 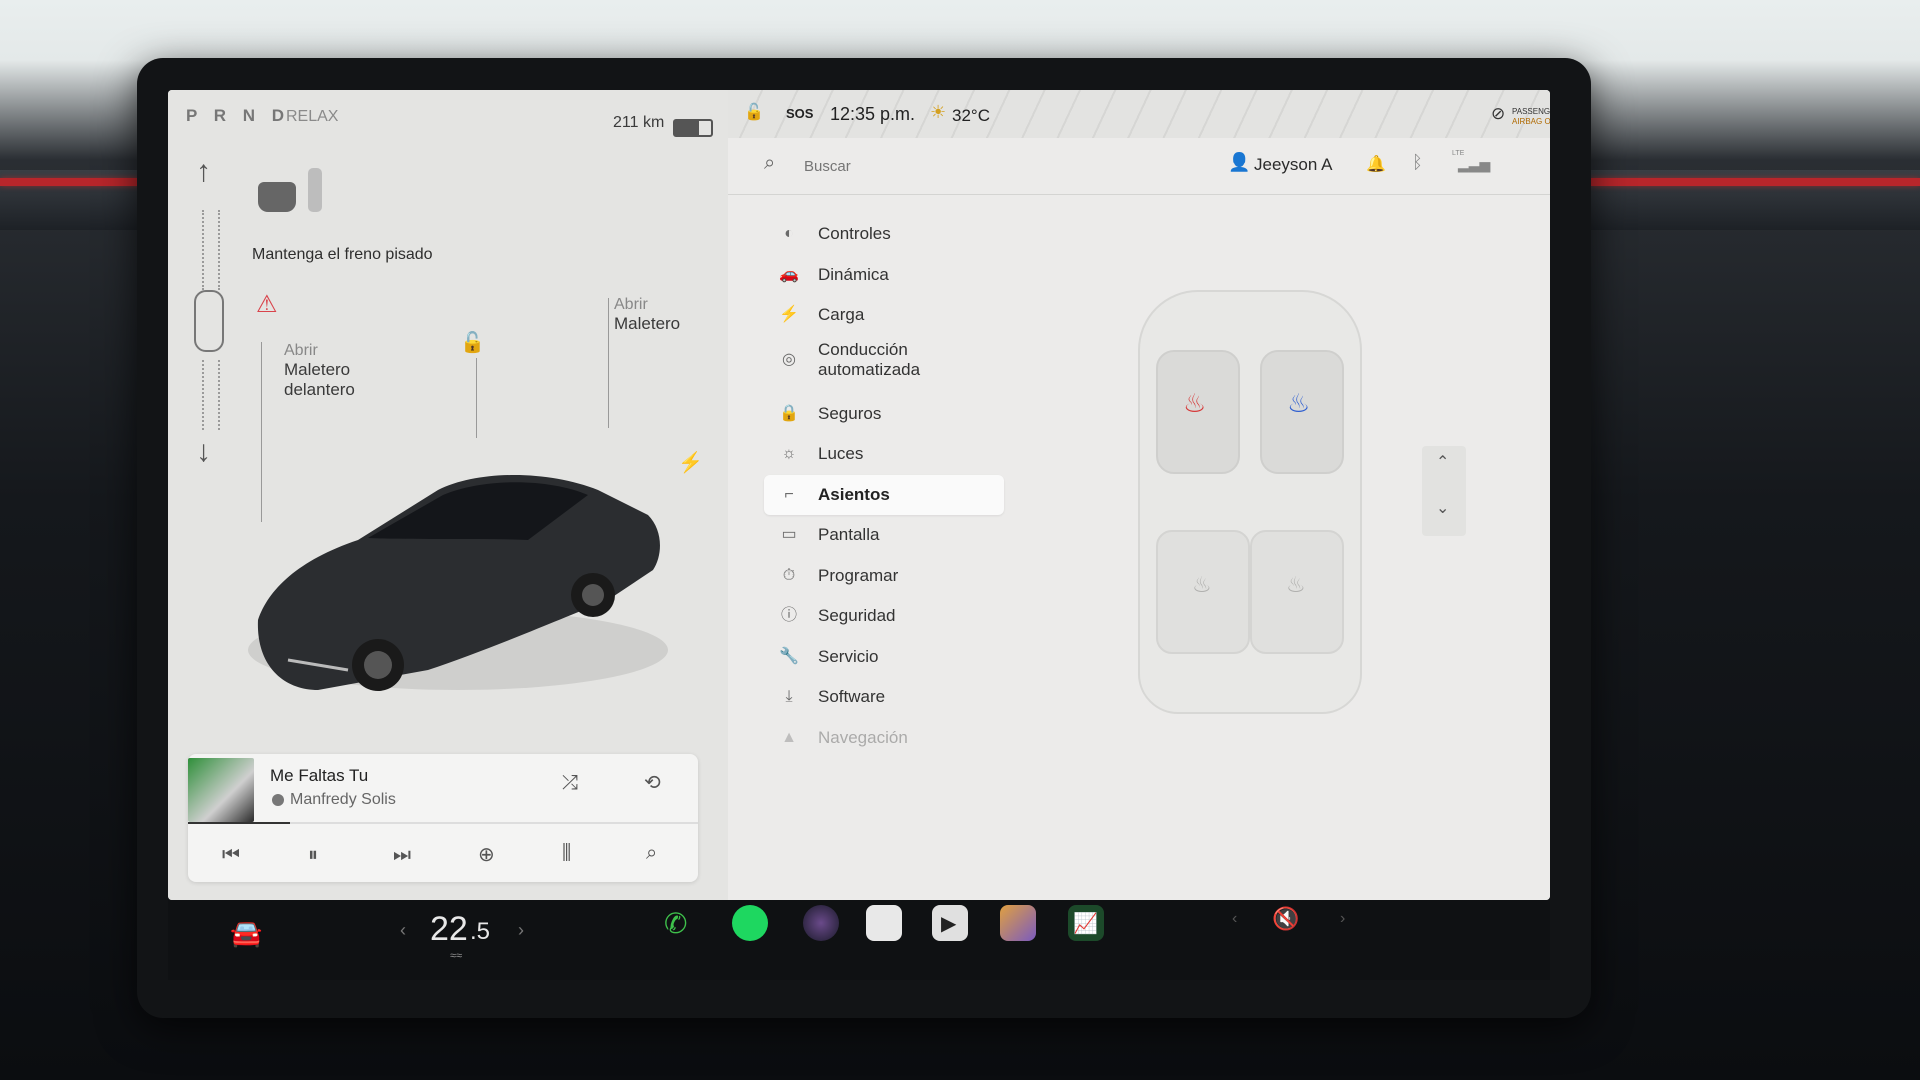 I want to click on seat-icon: ⌐, so click(x=789, y=494).